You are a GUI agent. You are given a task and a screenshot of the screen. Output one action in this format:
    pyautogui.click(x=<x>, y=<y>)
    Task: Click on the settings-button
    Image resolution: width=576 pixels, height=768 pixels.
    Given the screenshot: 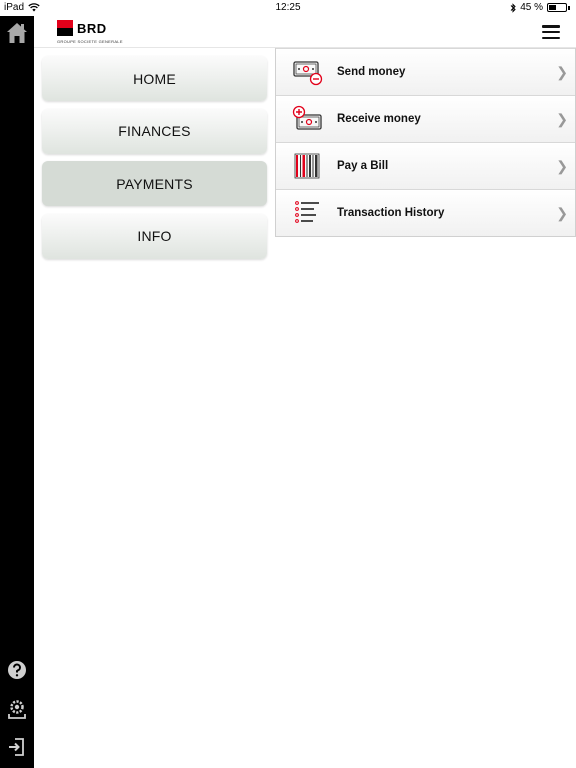 What is the action you would take?
    pyautogui.click(x=17, y=709)
    